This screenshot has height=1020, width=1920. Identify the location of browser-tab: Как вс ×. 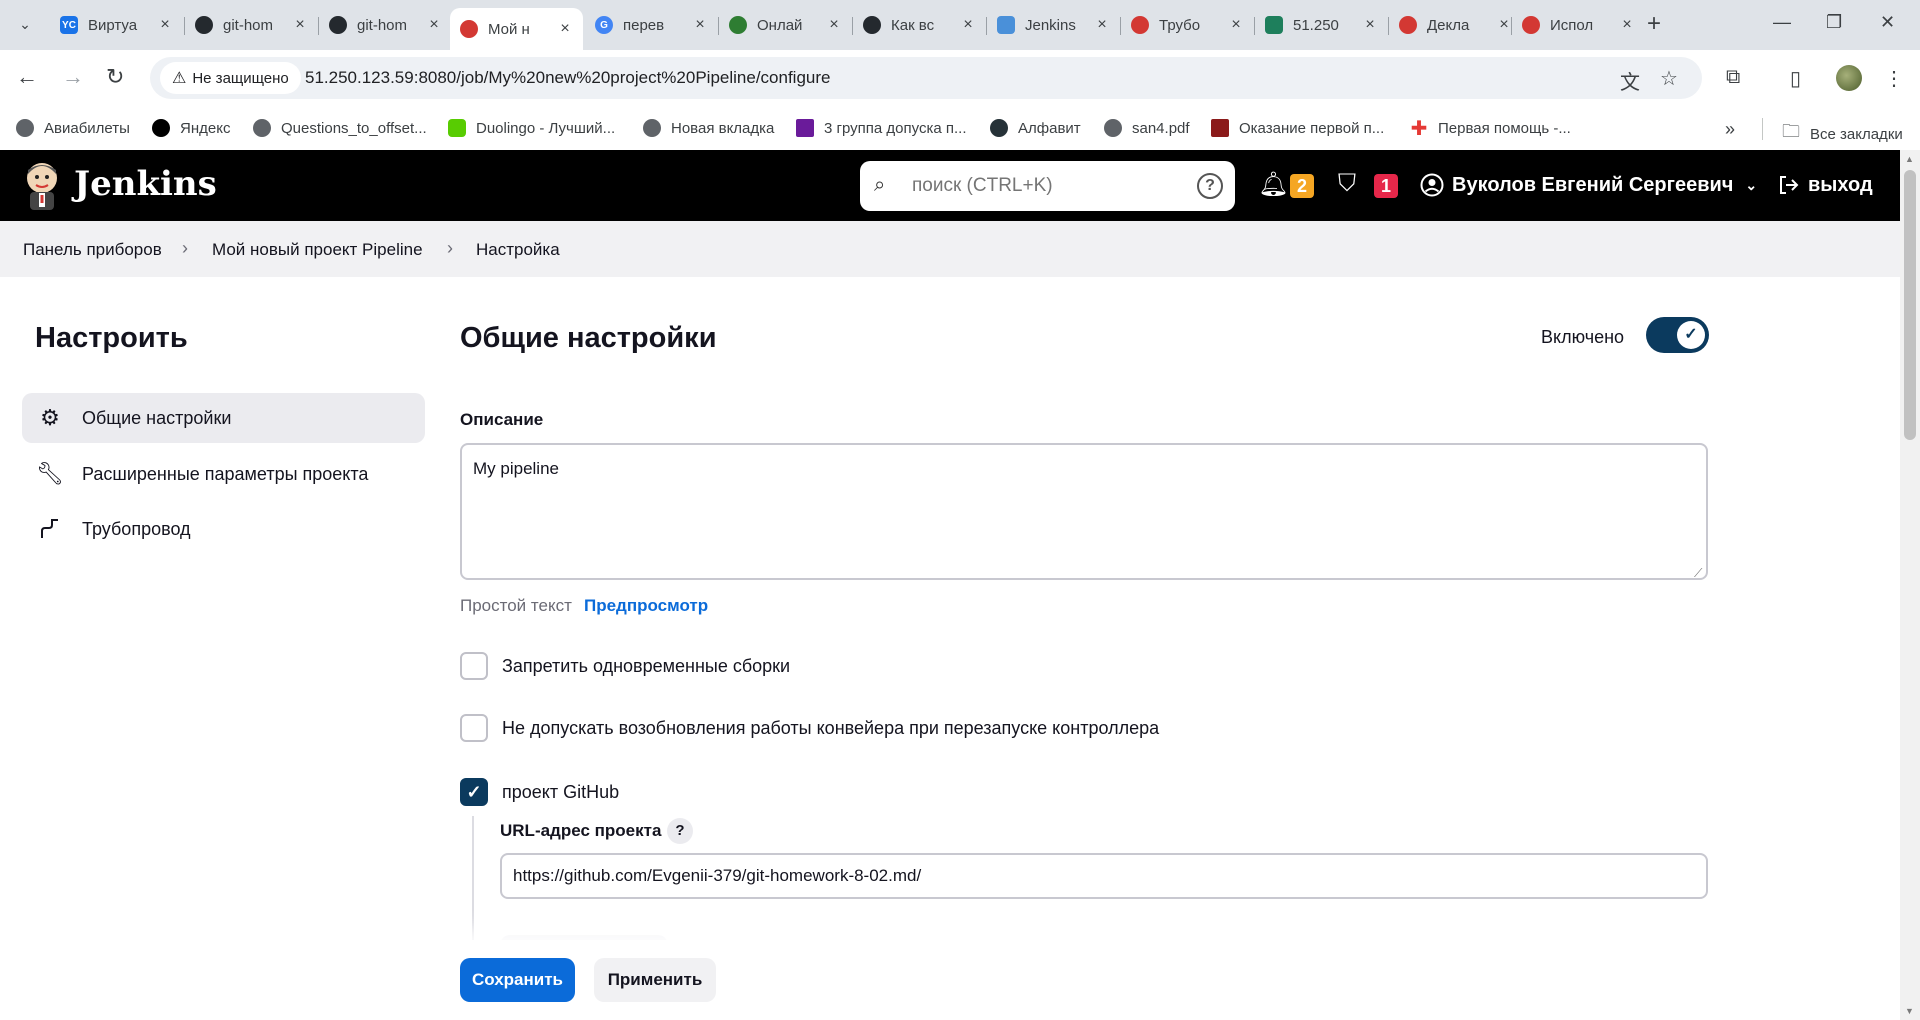
(919, 25).